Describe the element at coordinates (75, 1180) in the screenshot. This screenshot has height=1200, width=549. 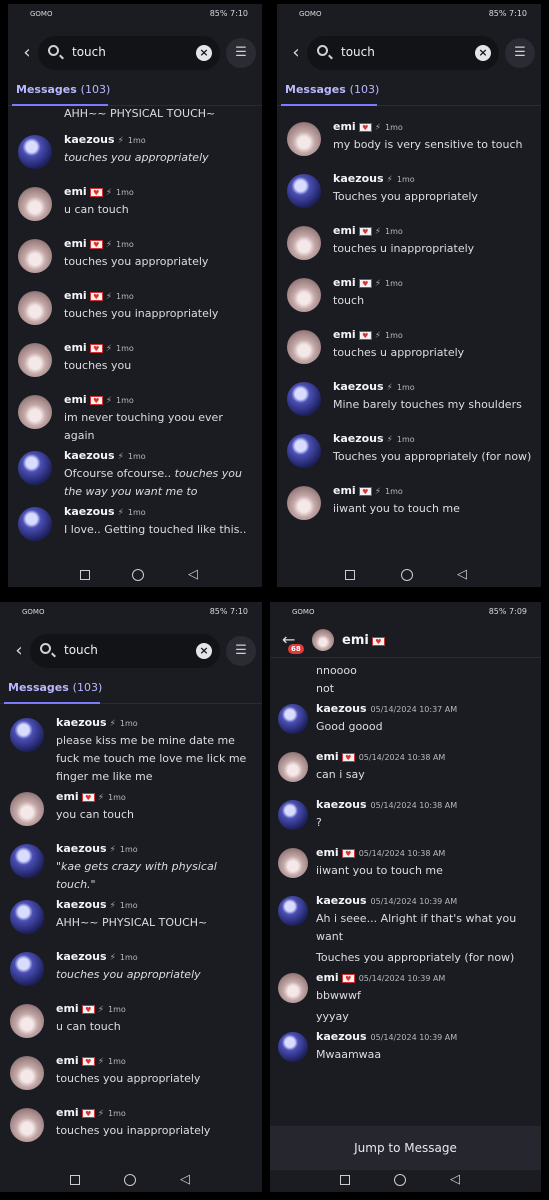
I see `recents-icon` at that location.